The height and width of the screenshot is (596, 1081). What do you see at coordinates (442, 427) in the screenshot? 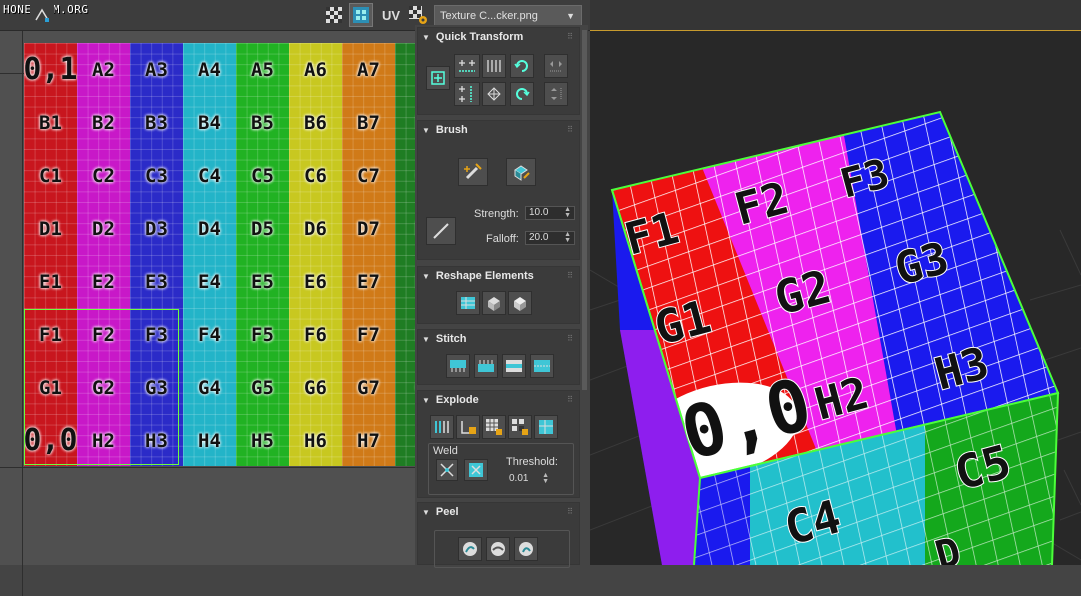
I see `explode-by-smoothing-icon` at bounding box center [442, 427].